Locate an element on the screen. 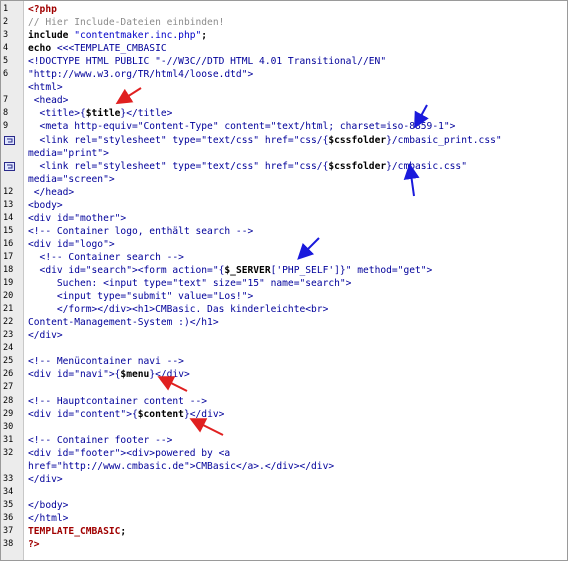  code-text: <!-- Menücontainer navi --> is located at coordinates (106, 361).